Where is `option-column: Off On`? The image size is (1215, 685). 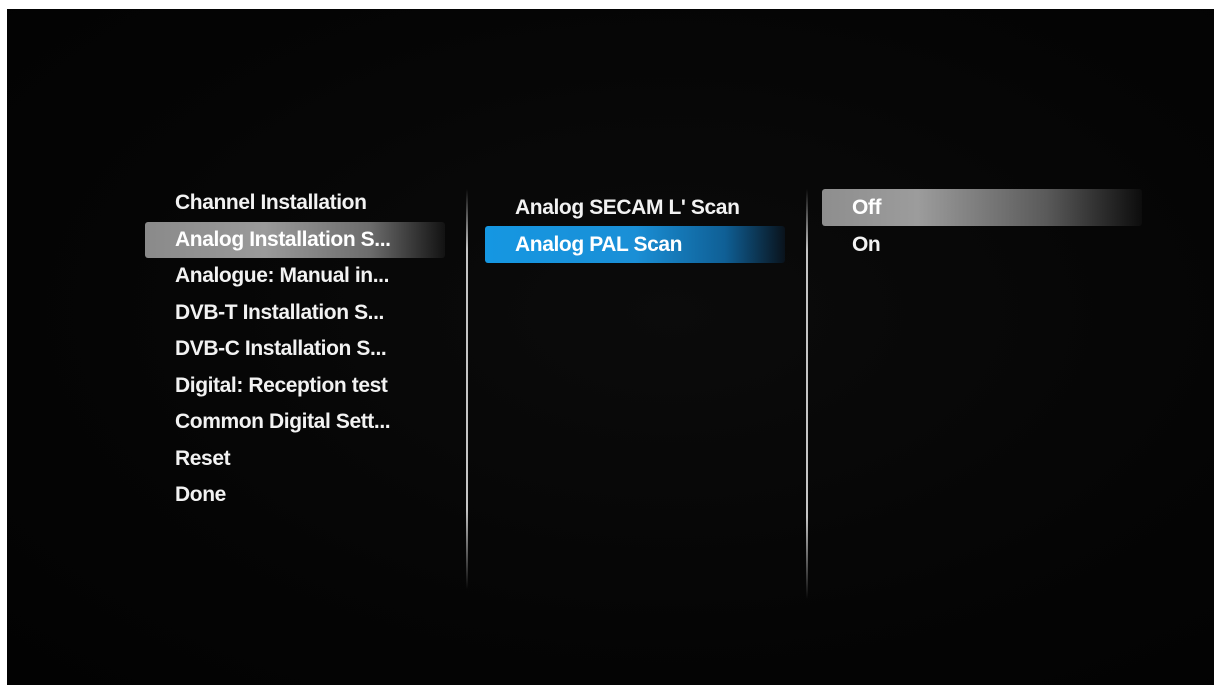 option-column: Off On is located at coordinates (982, 226).